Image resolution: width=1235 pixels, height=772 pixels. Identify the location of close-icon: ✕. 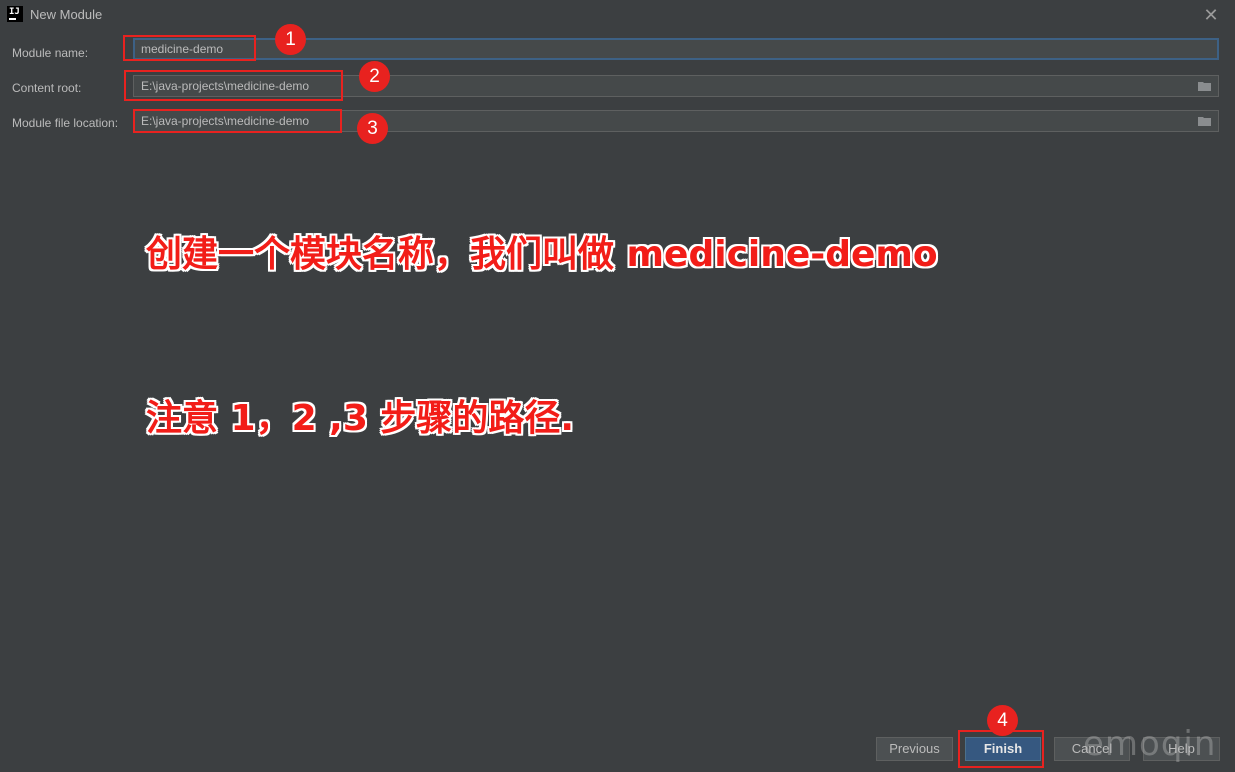
(1211, 15).